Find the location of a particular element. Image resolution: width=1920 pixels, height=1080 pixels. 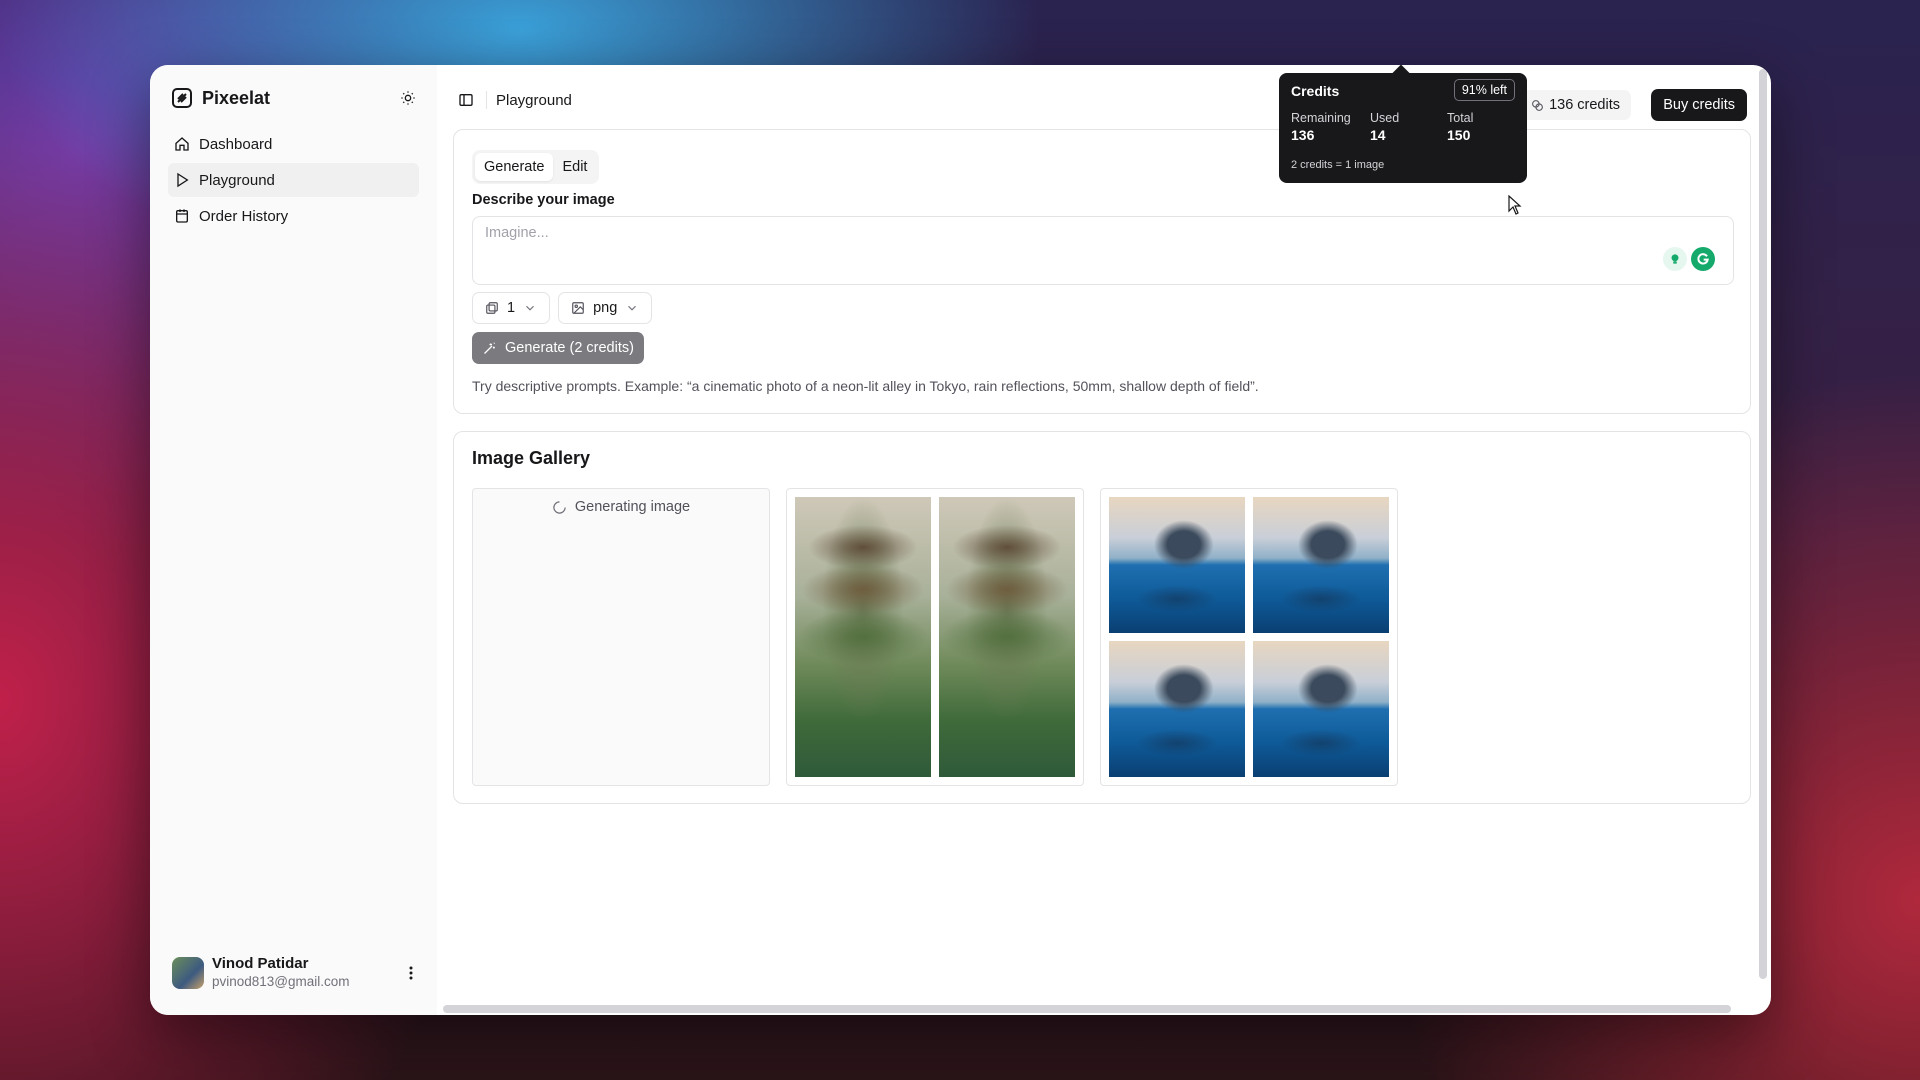

sidebar-item-label: Dashboard is located at coordinates (236, 144).